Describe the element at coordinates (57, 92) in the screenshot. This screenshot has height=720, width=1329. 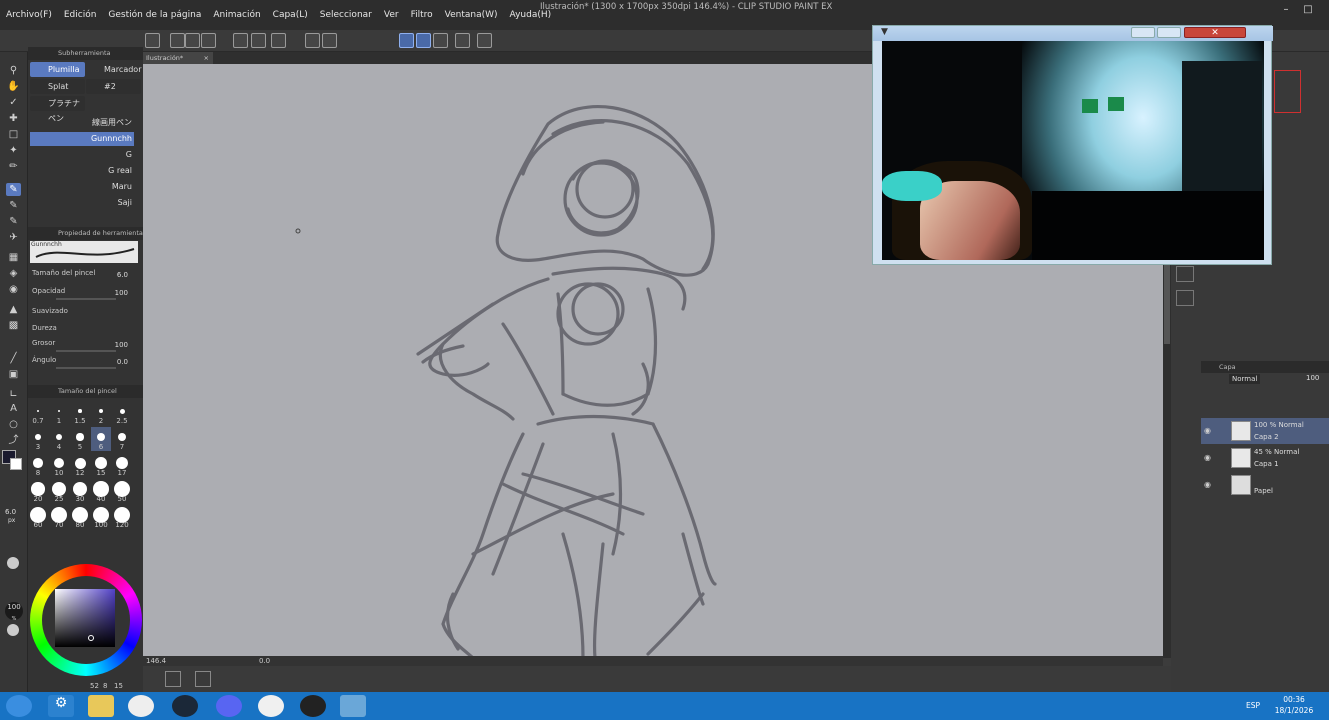
I see `tab-splat-brush: Splat Brush` at that location.